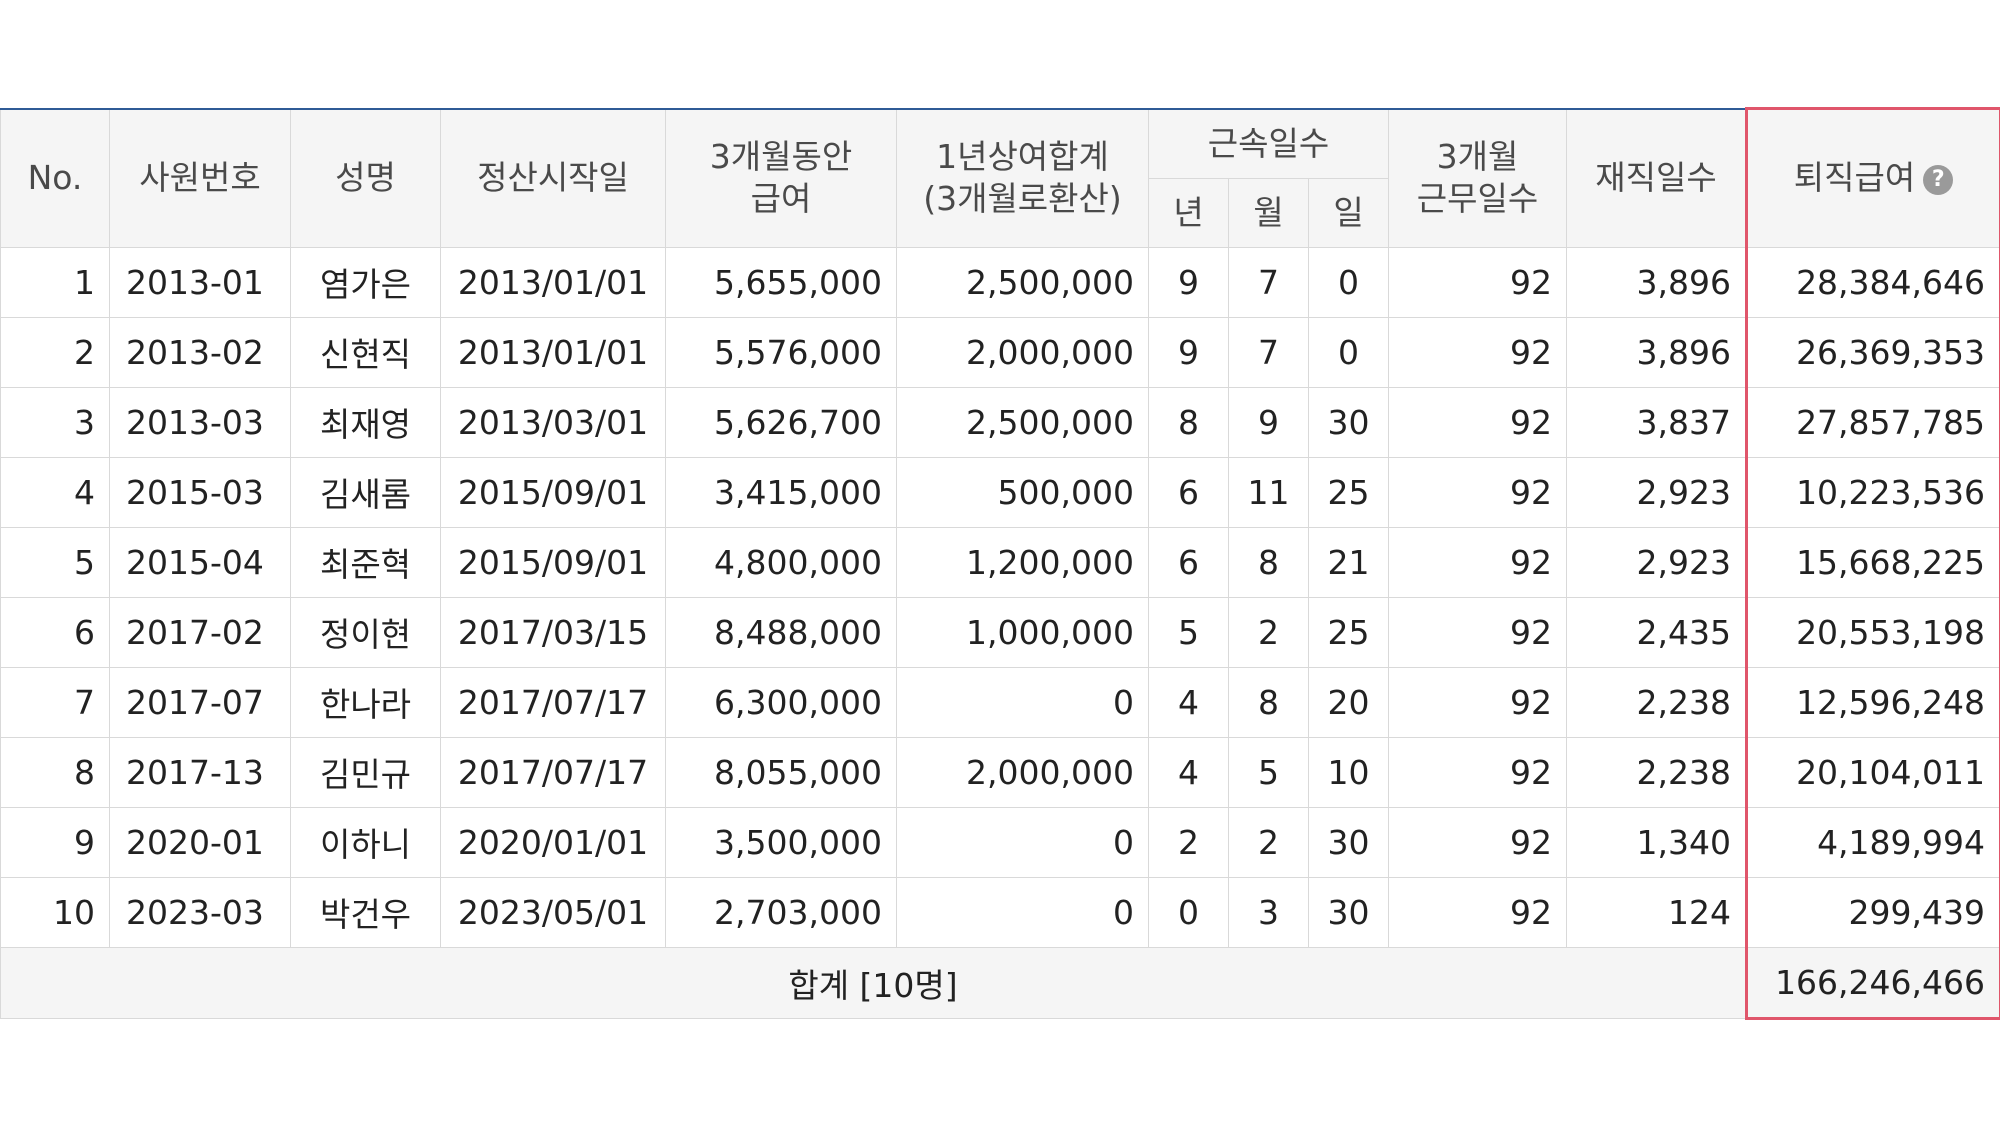 The height and width of the screenshot is (1125, 2000). What do you see at coordinates (1268, 912) in the screenshot?
I see `cell-tenure-month: 3` at bounding box center [1268, 912].